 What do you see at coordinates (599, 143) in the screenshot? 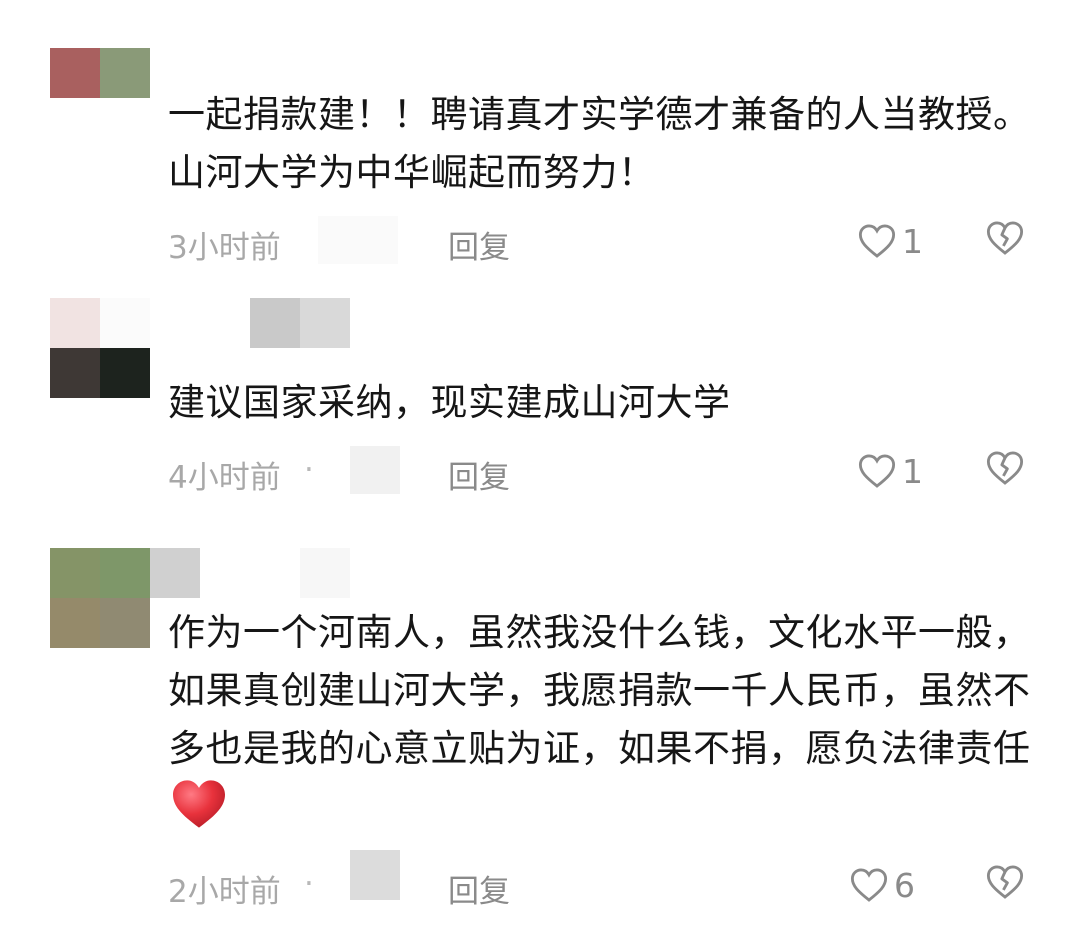
I see `comment-text: 一起捐款建！！聘请真才实学德才兼备的人当教授。山河大学为中华崛起而努力！` at bounding box center [599, 143].